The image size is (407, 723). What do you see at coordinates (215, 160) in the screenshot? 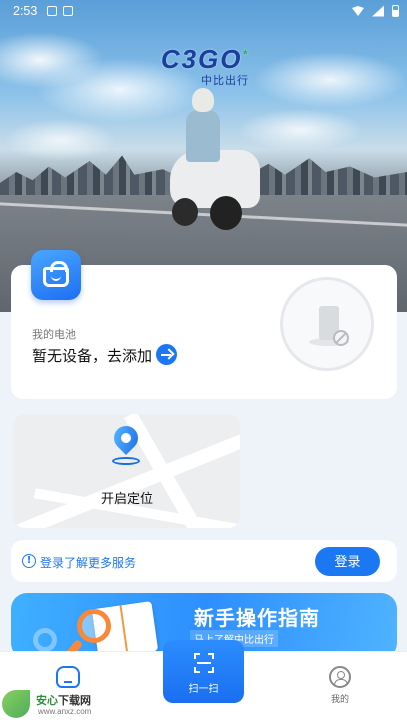
I see `scooter-rider-illustration` at bounding box center [215, 160].